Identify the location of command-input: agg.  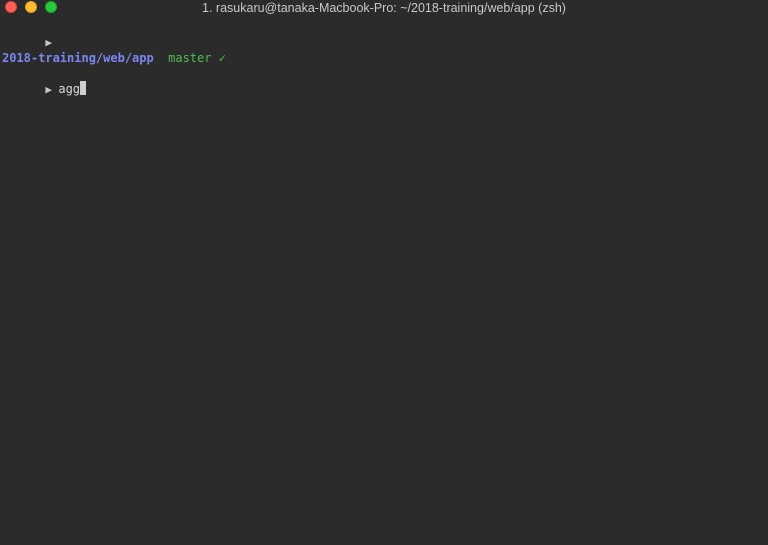
(69, 89).